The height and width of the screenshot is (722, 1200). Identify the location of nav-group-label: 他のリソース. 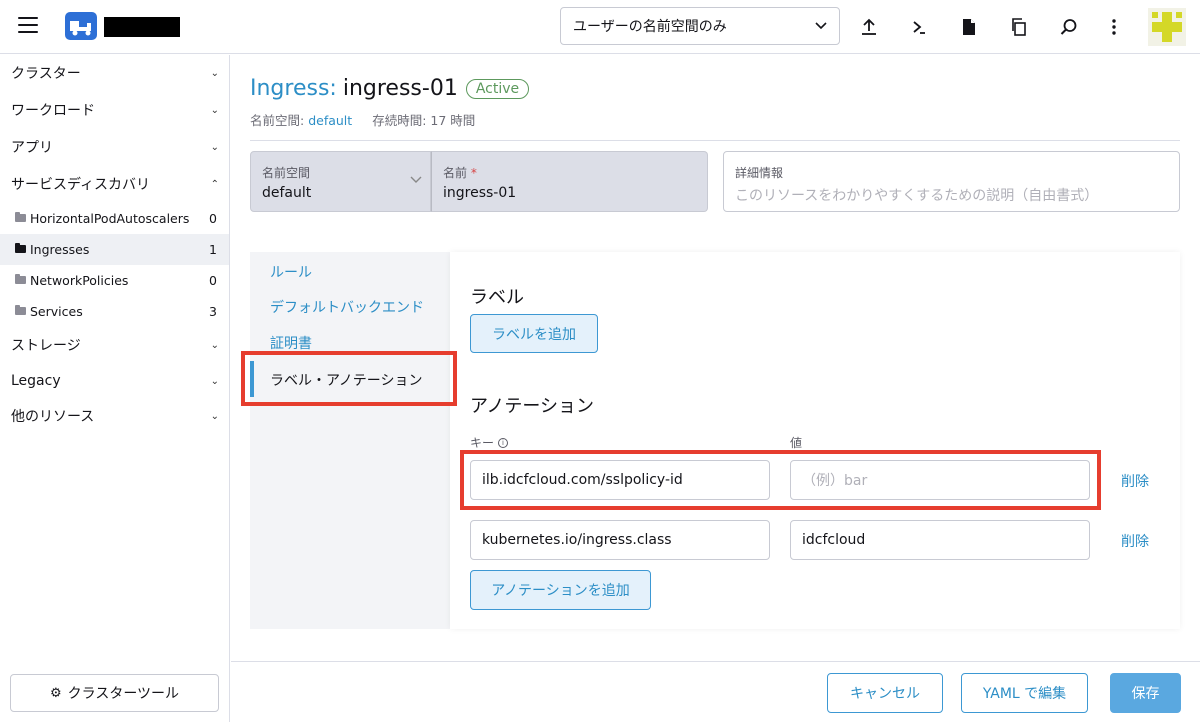
(53, 417).